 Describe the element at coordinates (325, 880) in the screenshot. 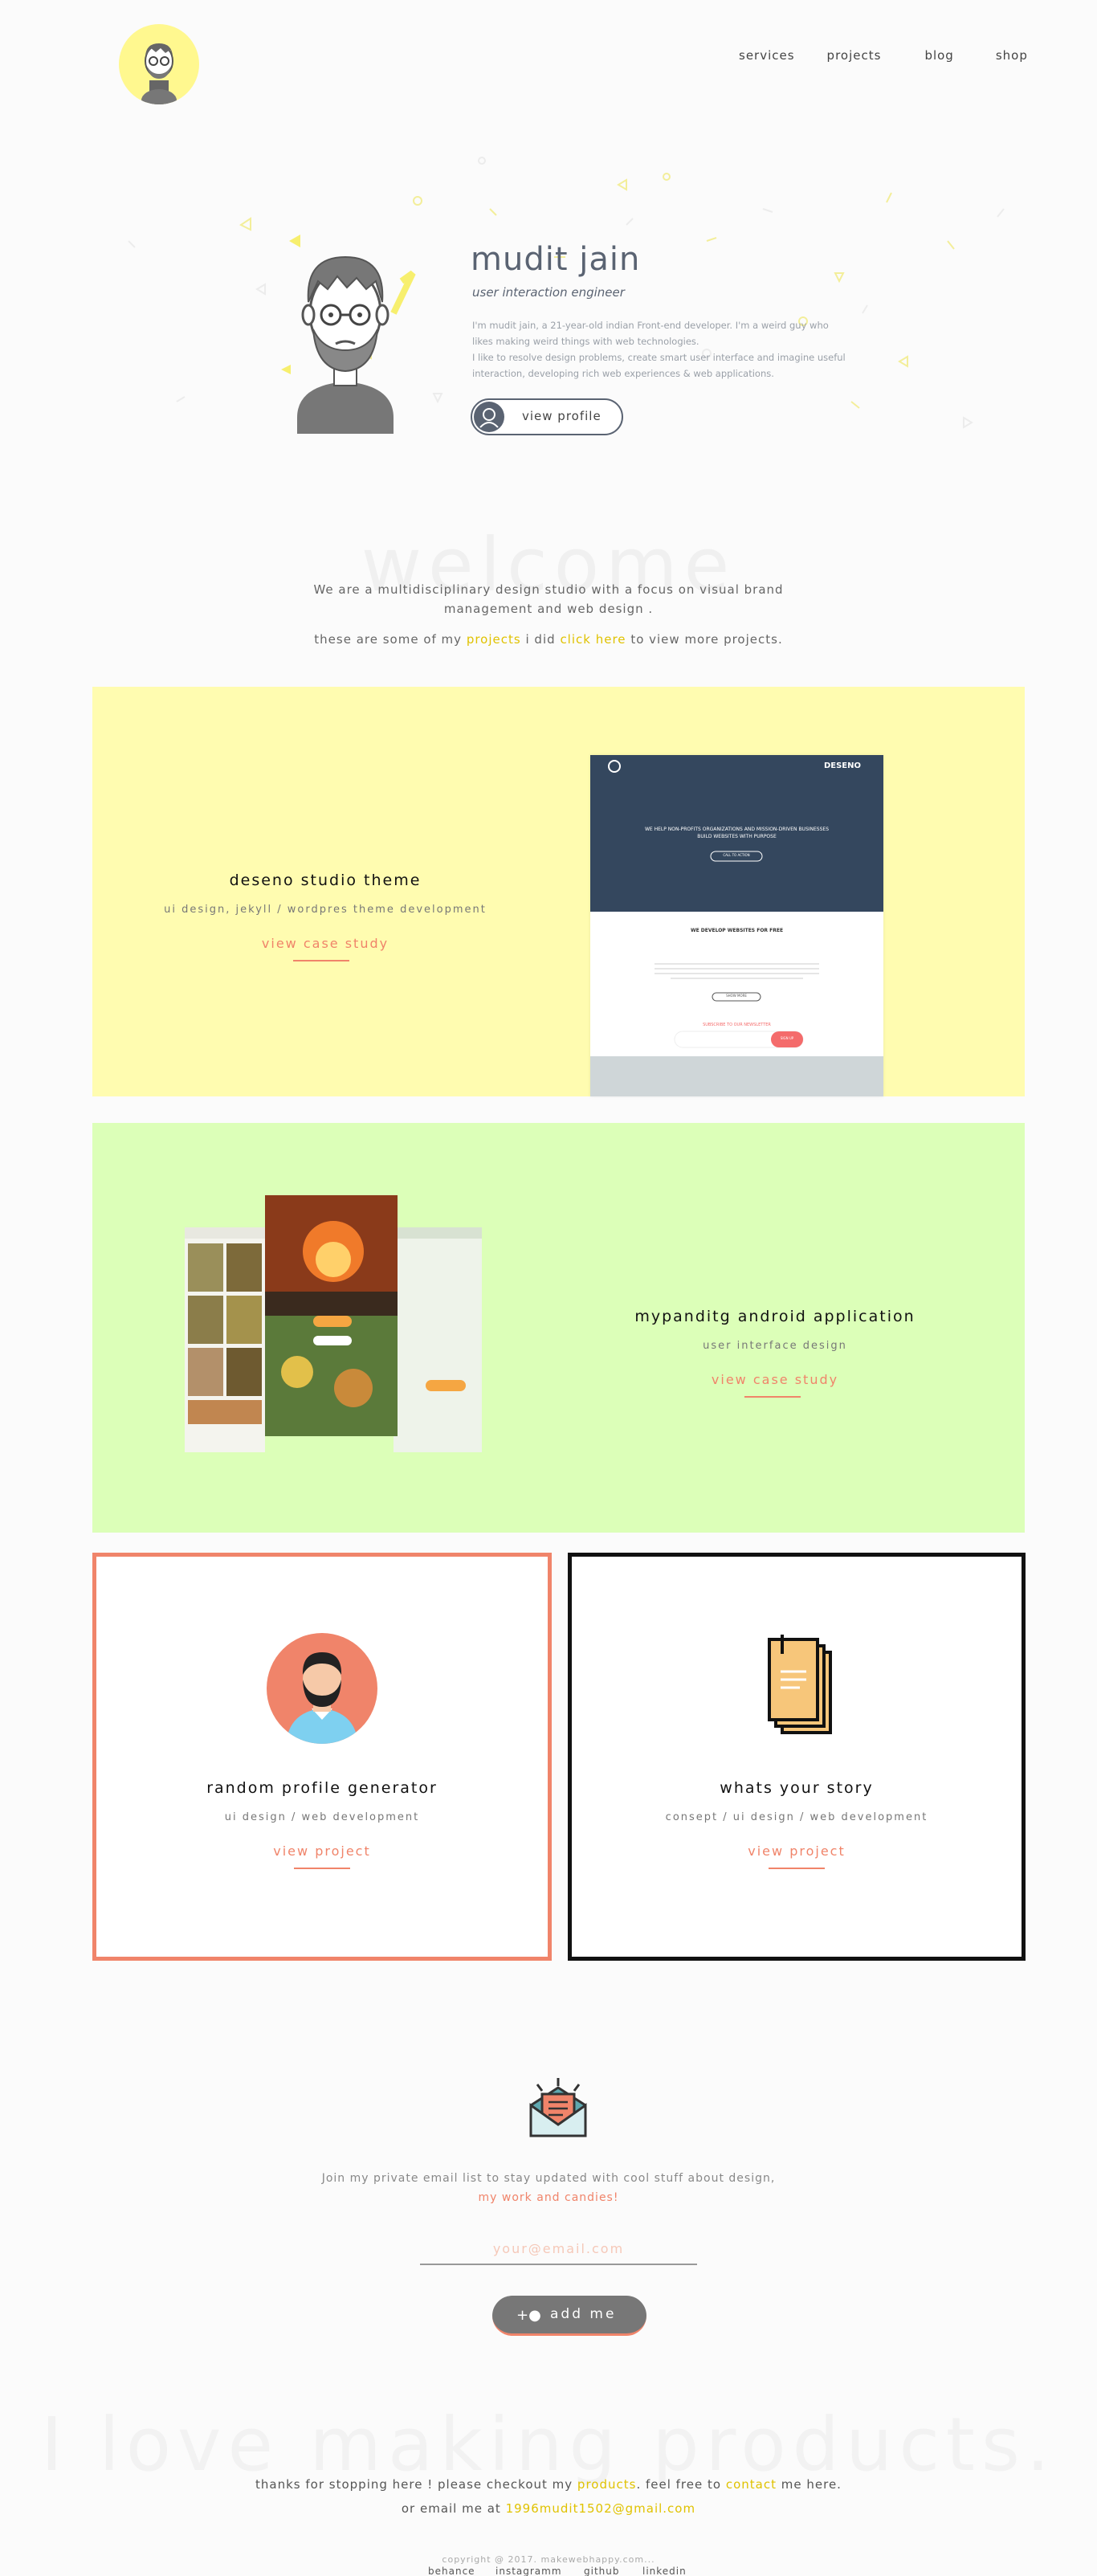

I see `project-title: deseno studio theme` at that location.